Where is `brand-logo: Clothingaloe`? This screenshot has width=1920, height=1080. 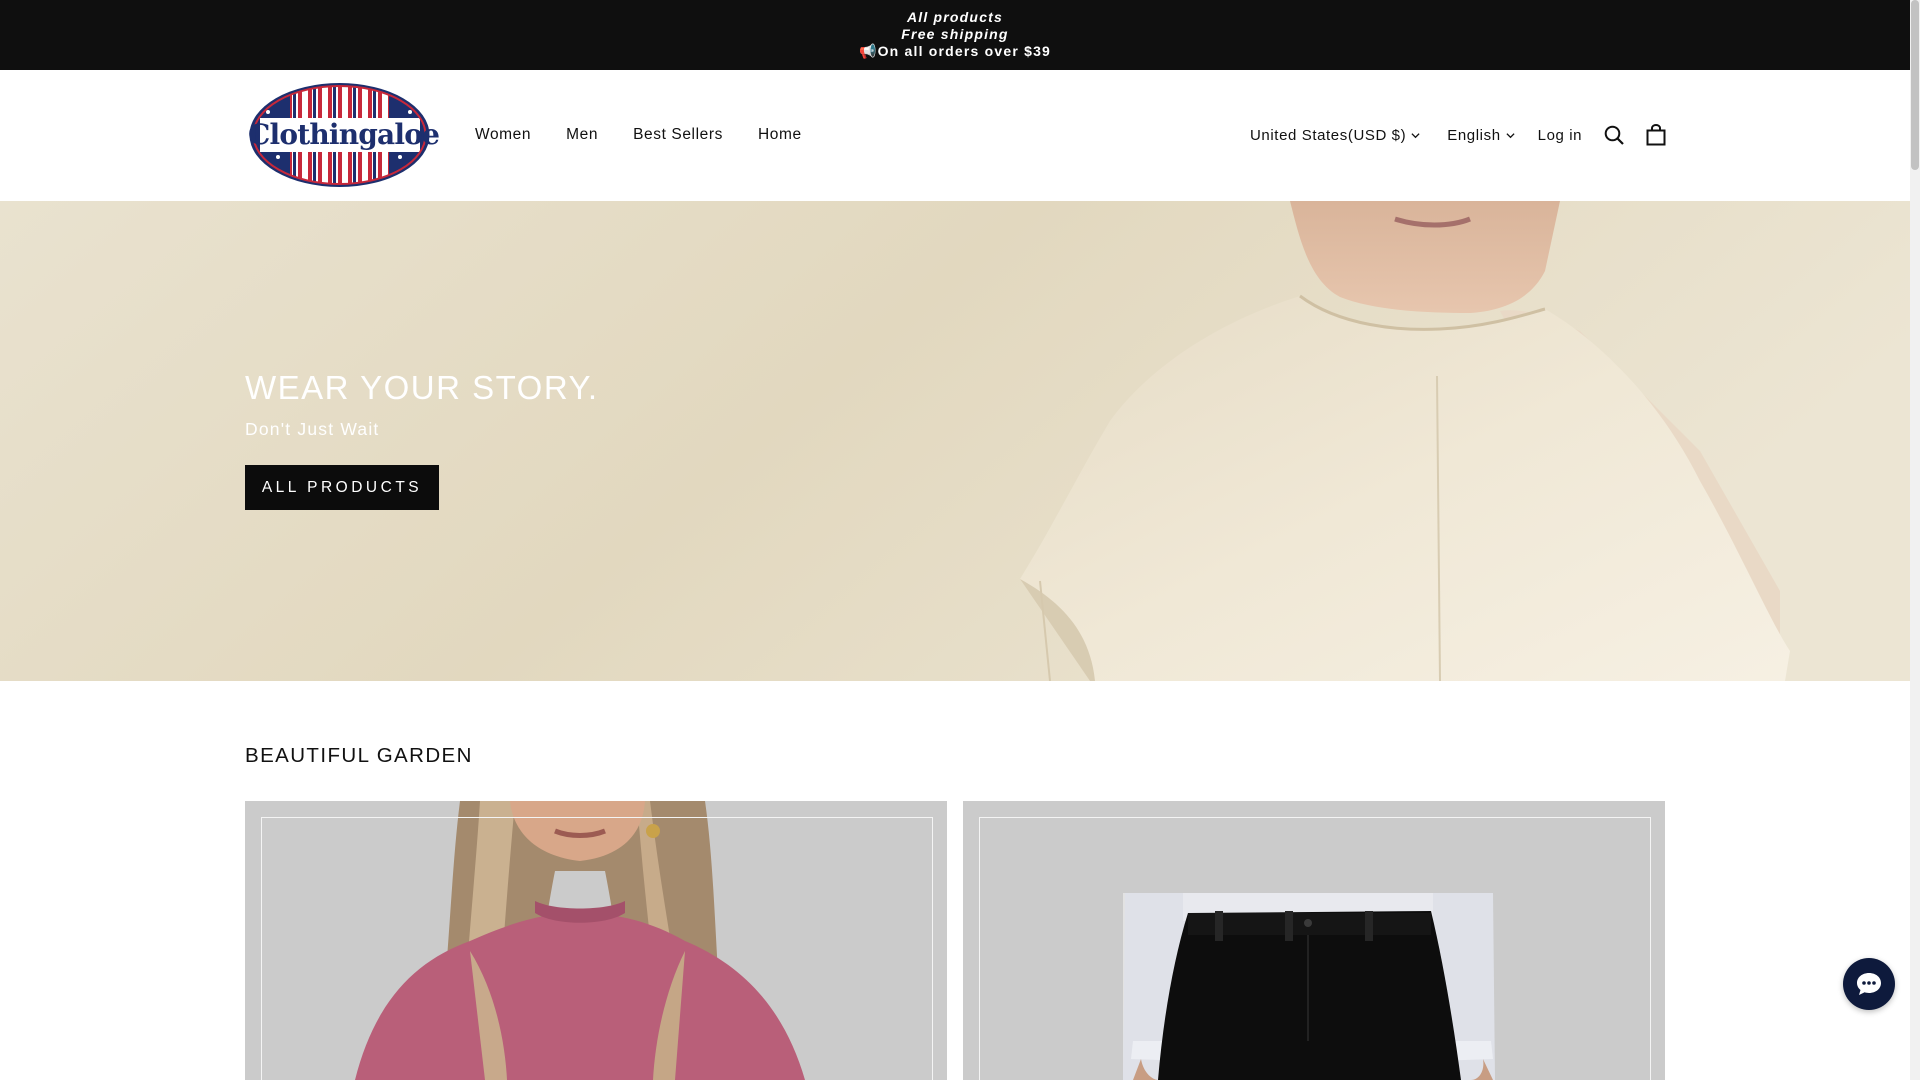 brand-logo: Clothingaloe is located at coordinates (344, 135).